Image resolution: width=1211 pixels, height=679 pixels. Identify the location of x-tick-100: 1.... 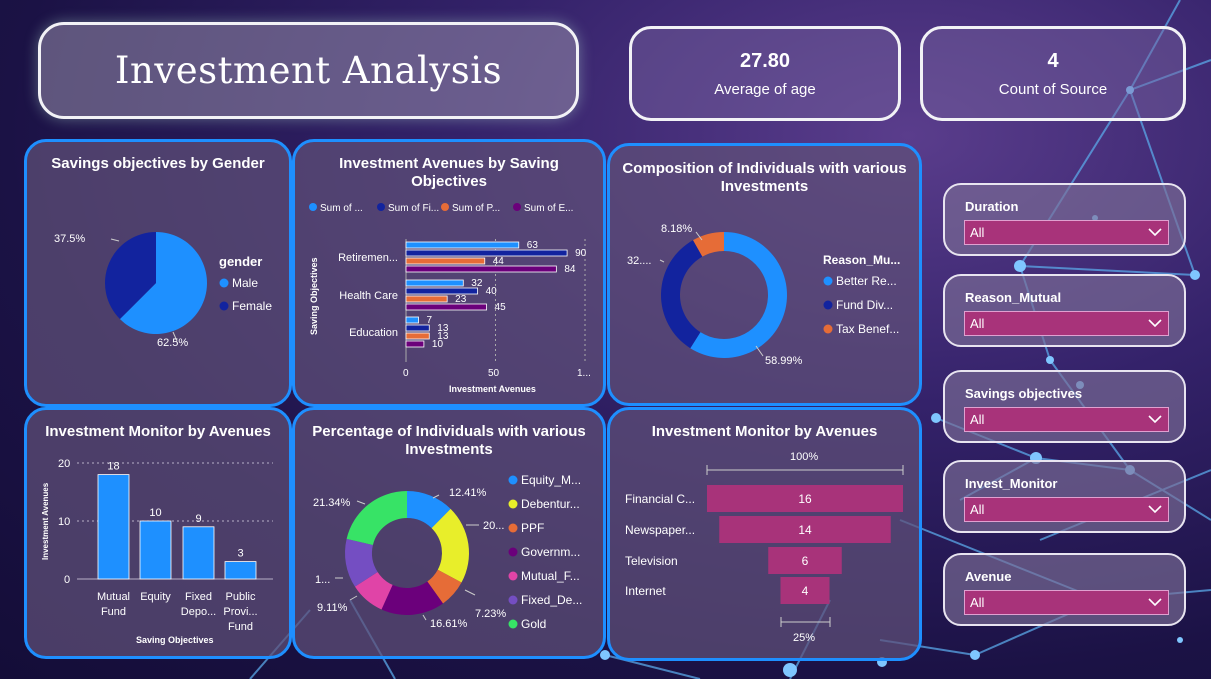
(584, 373).